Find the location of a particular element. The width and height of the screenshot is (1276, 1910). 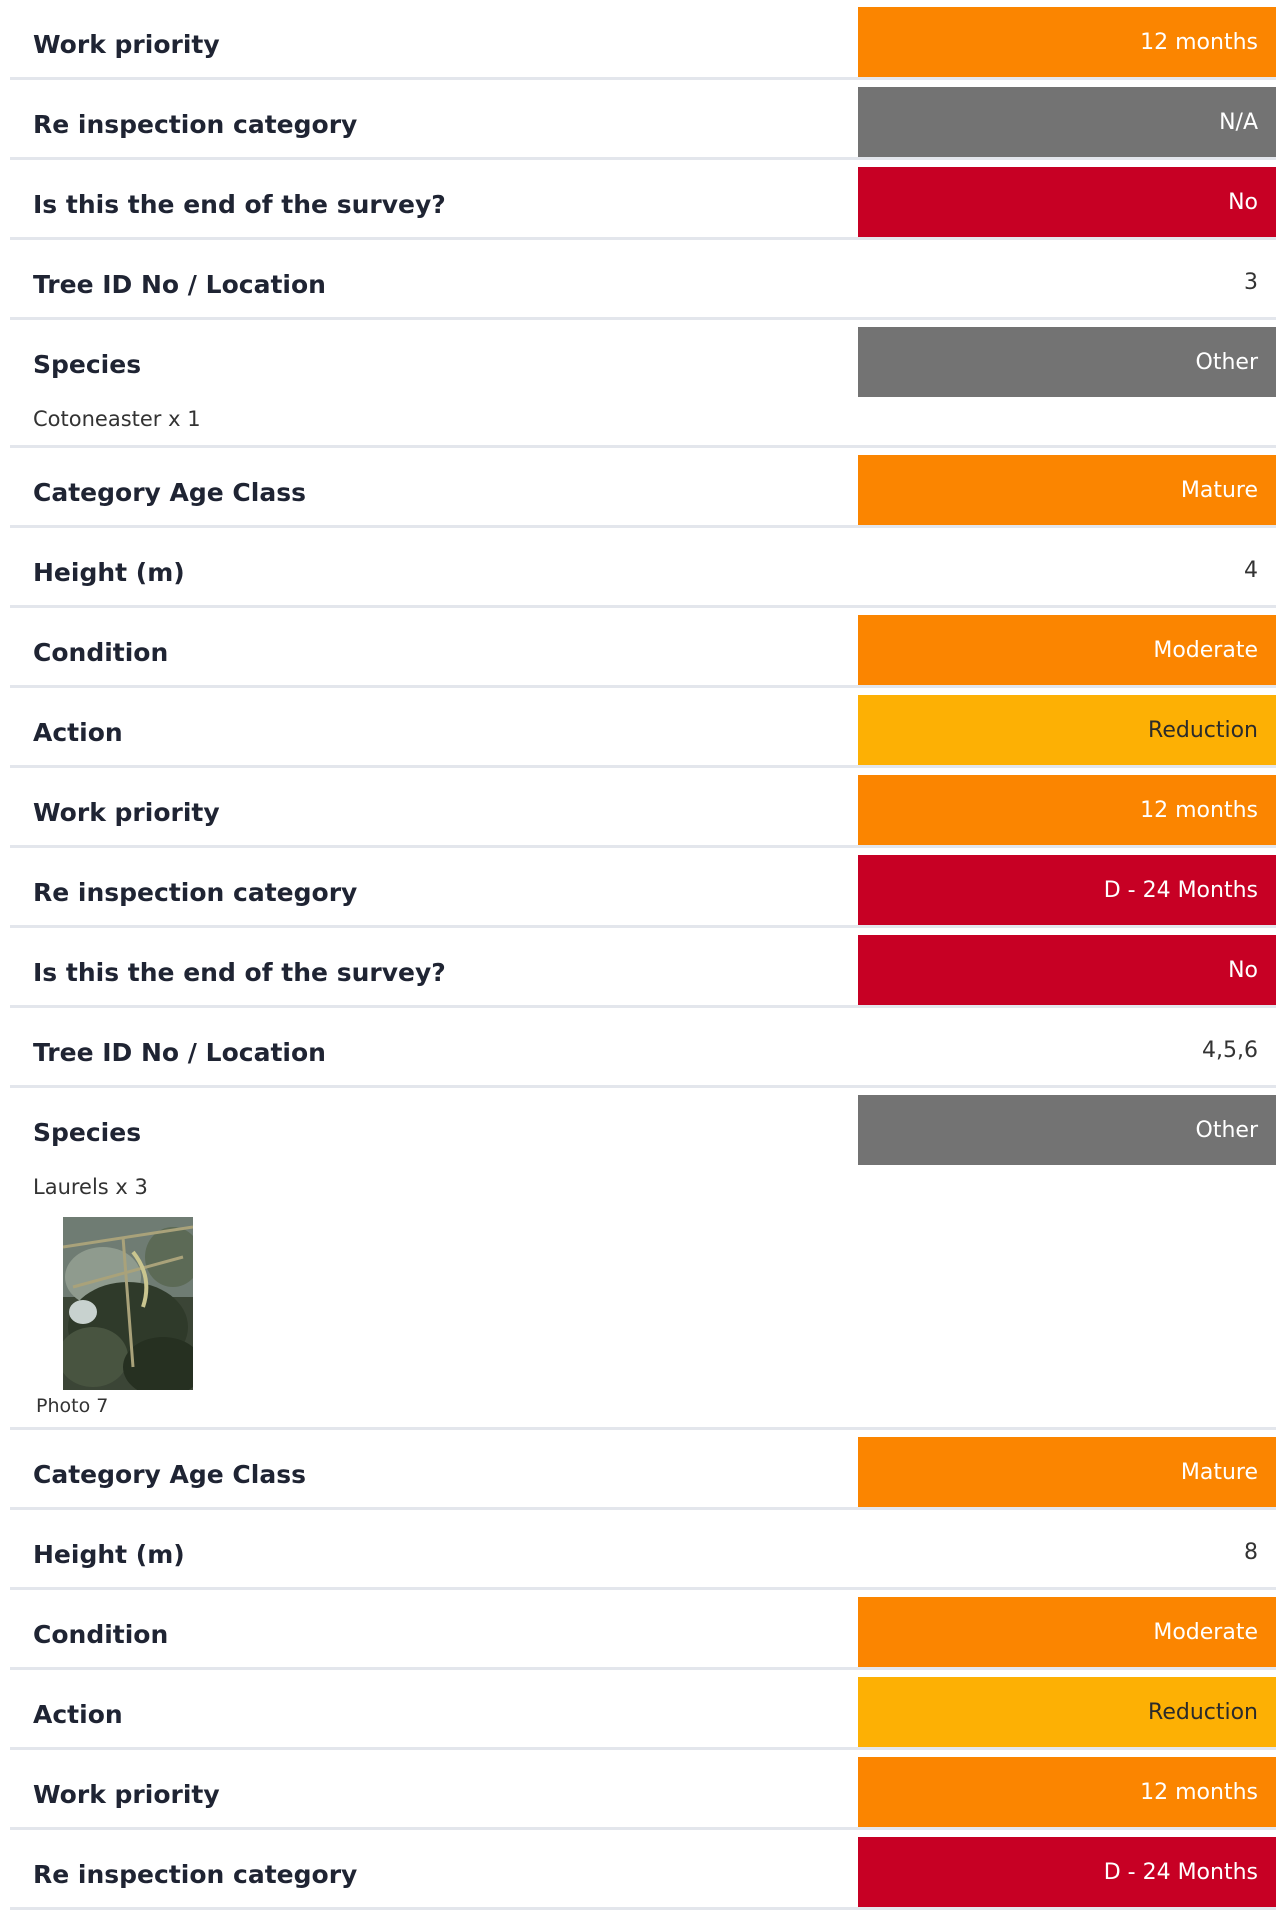

field-label: Category Age Class is located at coordinates (169, 1474).